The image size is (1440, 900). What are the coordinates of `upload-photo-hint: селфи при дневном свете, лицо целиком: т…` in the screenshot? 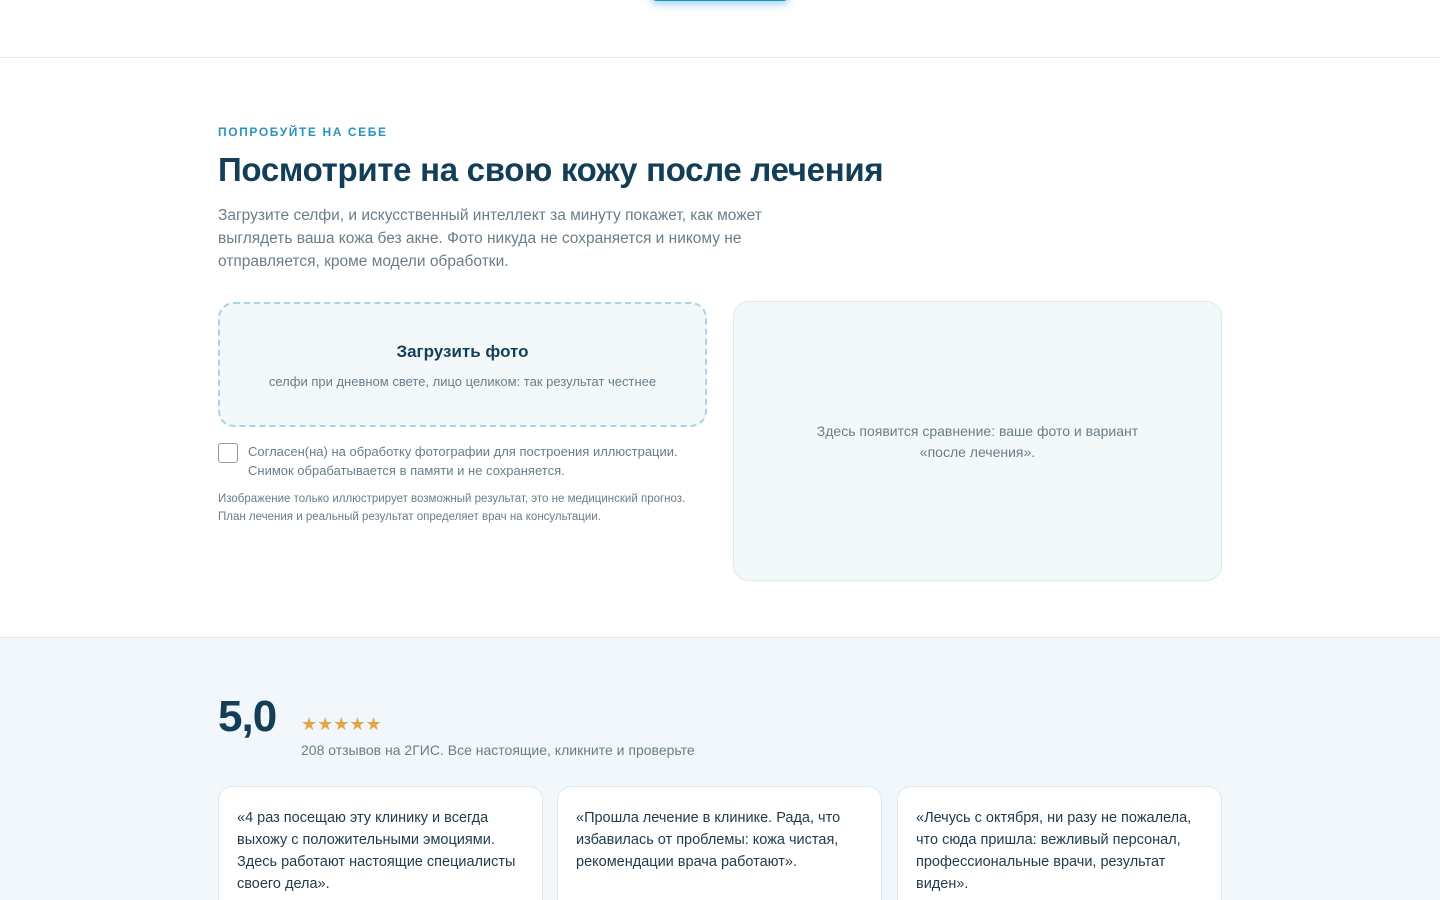 It's located at (462, 381).